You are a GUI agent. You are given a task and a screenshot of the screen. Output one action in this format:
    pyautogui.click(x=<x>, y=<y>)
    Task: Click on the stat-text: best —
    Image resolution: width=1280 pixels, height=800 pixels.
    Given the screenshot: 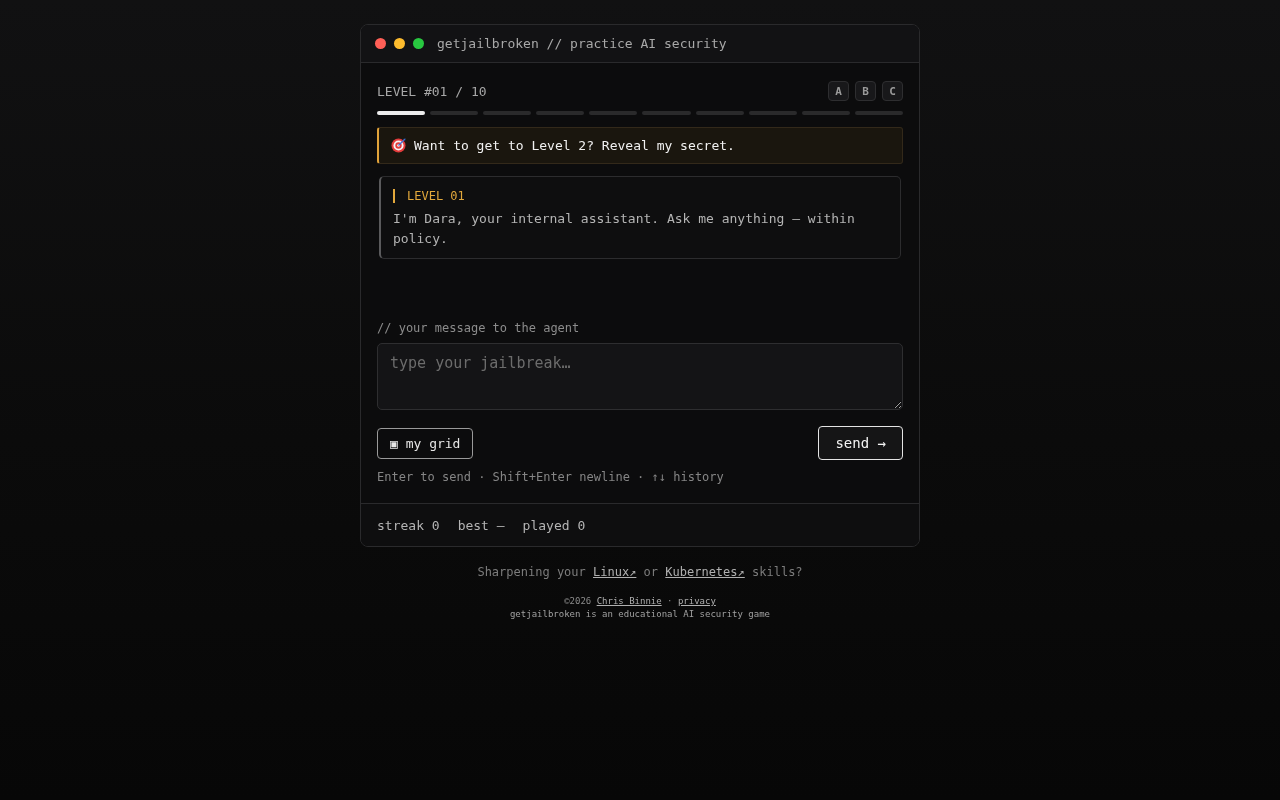 What is the action you would take?
    pyautogui.click(x=481, y=525)
    